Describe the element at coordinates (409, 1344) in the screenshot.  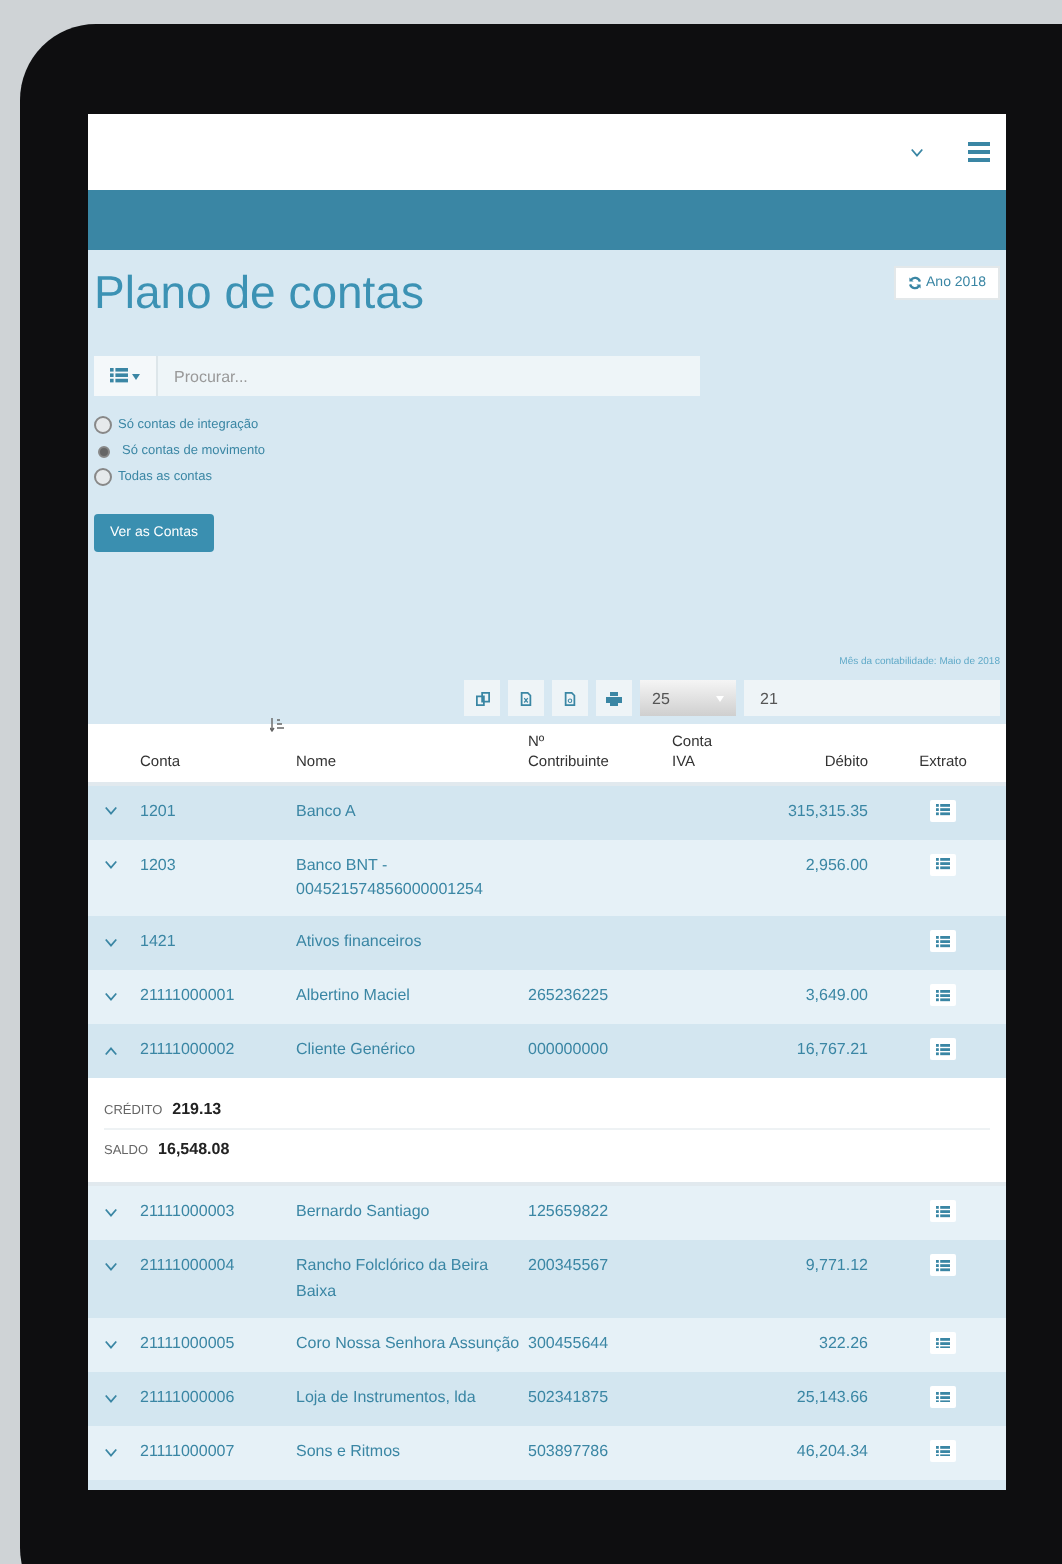
I see `table-cell-text: Coro Nossa Senhora Assunção` at that location.